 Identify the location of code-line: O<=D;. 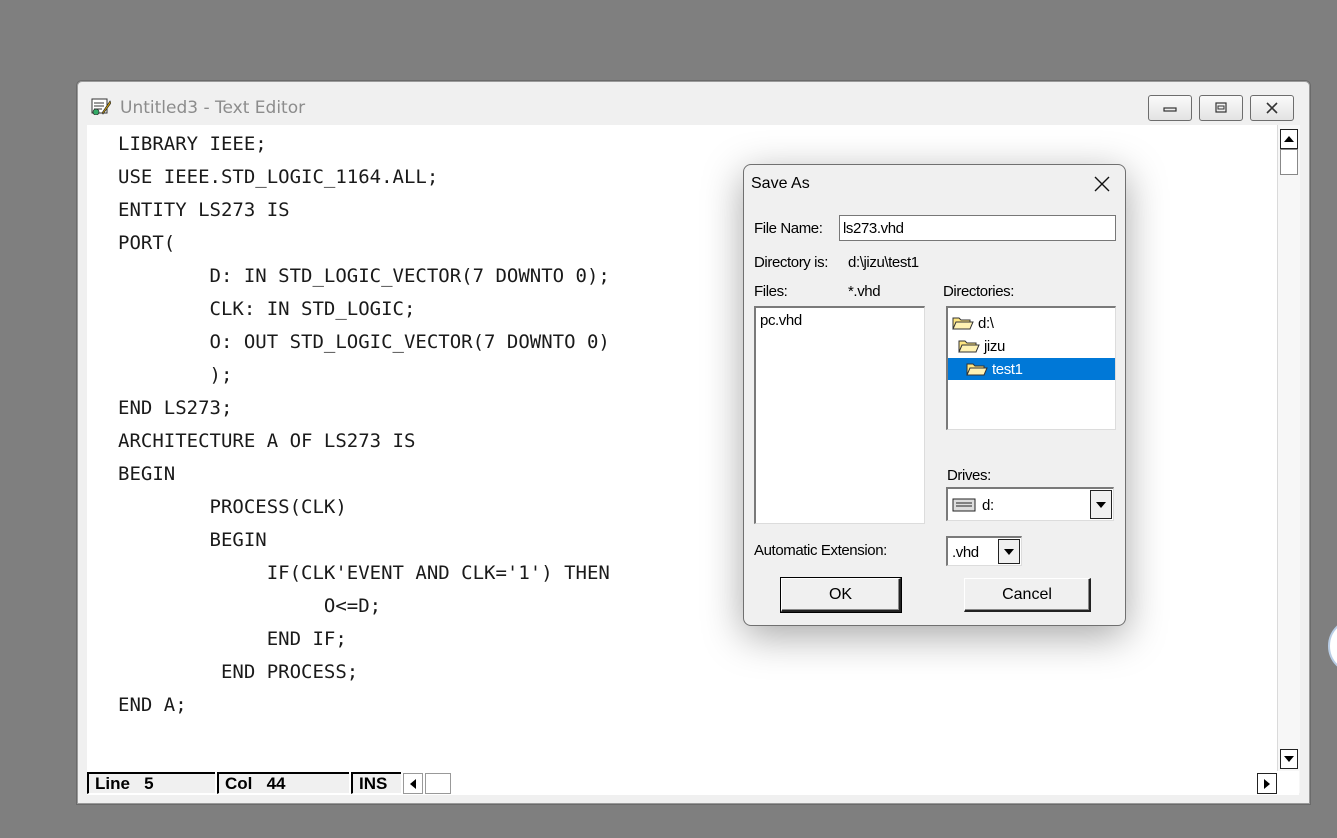
(250, 606).